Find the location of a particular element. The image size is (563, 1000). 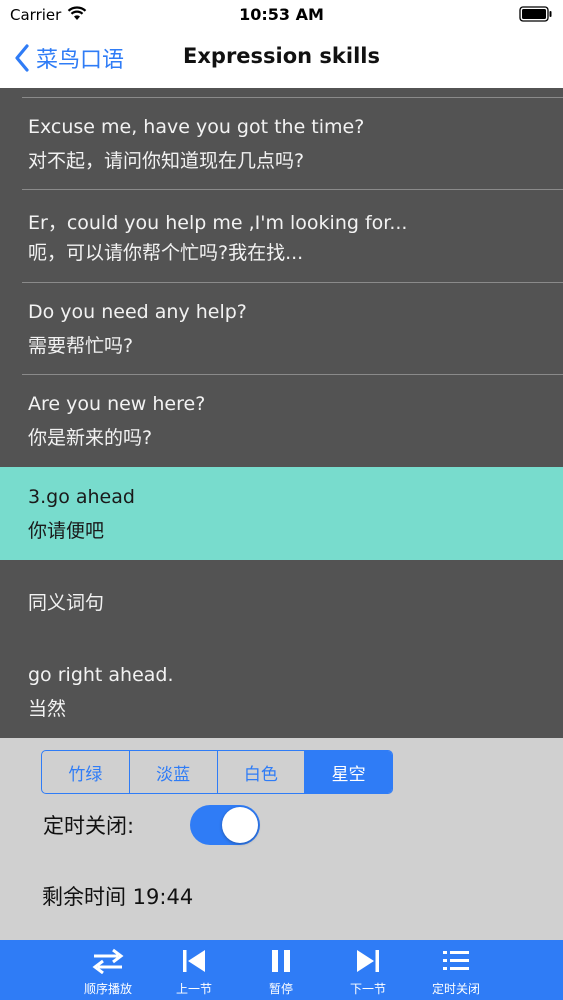

navigation-bar: 菜鸟口语 Expression skills is located at coordinates (281, 59).